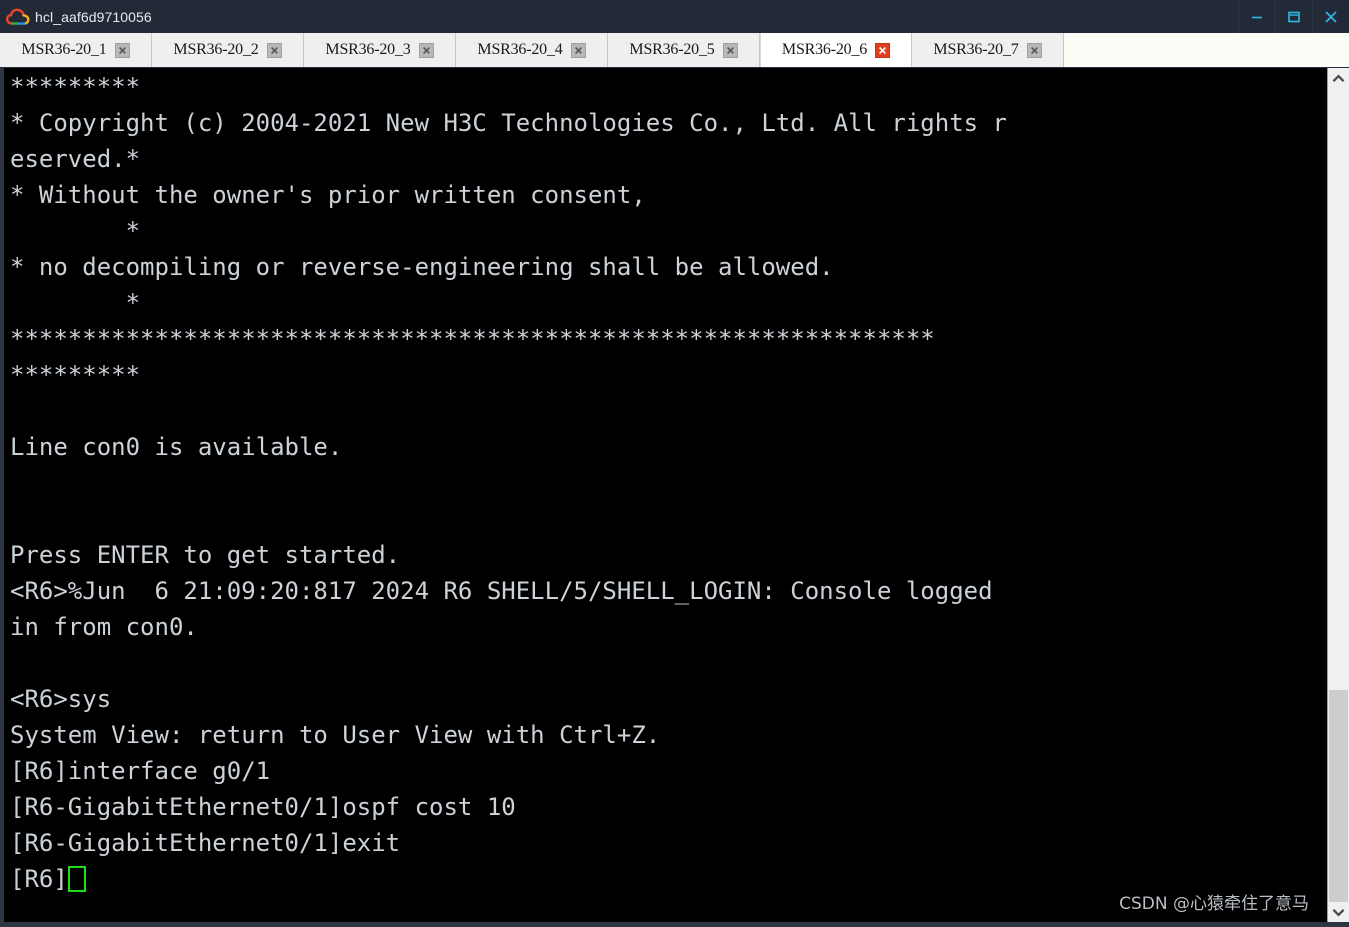 This screenshot has height=927, width=1349. I want to click on minimize-icon, so click(1257, 17).